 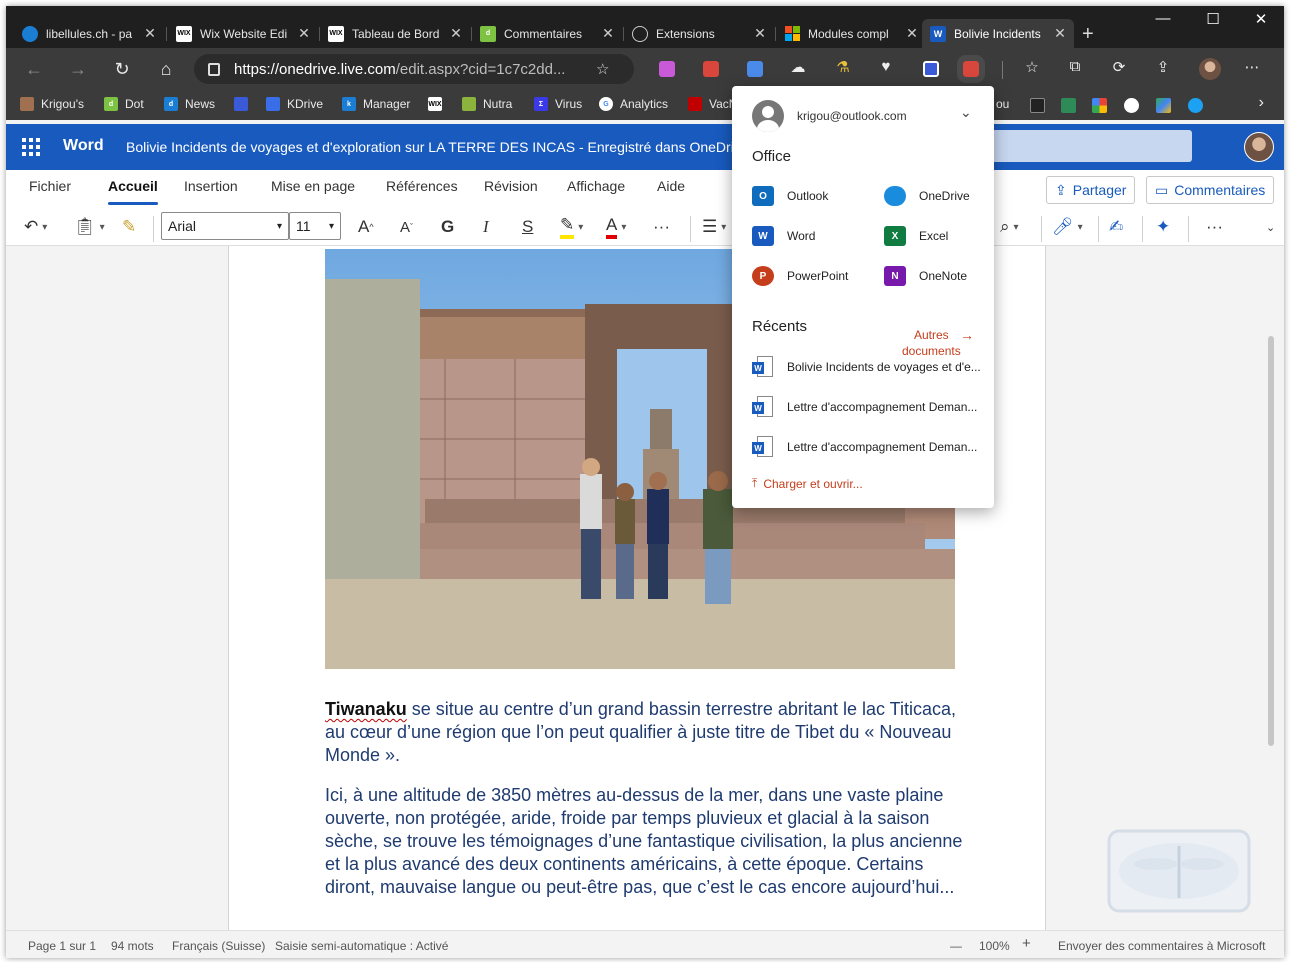 What do you see at coordinates (511, 186) in the screenshot?
I see `tab-revision: Révision` at bounding box center [511, 186].